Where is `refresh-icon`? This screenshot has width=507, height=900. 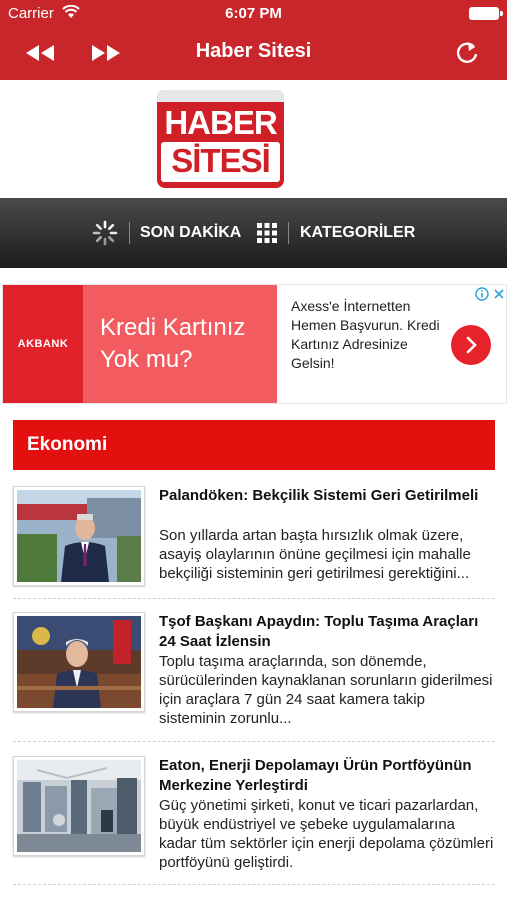
refresh-icon is located at coordinates (467, 52).